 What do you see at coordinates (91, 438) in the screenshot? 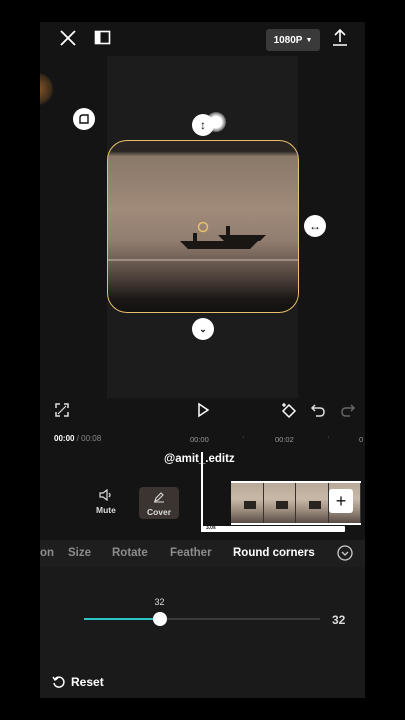
I see `total-time: 00:08` at bounding box center [91, 438].